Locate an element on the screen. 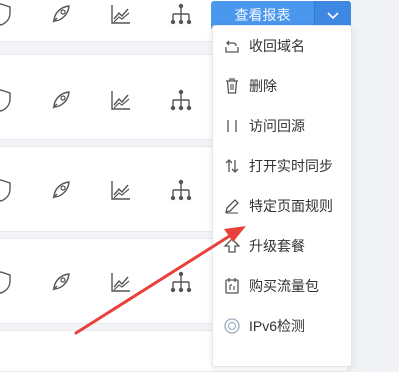 This screenshot has height=372, width=399. origin-access-icon is located at coordinates (232, 126).